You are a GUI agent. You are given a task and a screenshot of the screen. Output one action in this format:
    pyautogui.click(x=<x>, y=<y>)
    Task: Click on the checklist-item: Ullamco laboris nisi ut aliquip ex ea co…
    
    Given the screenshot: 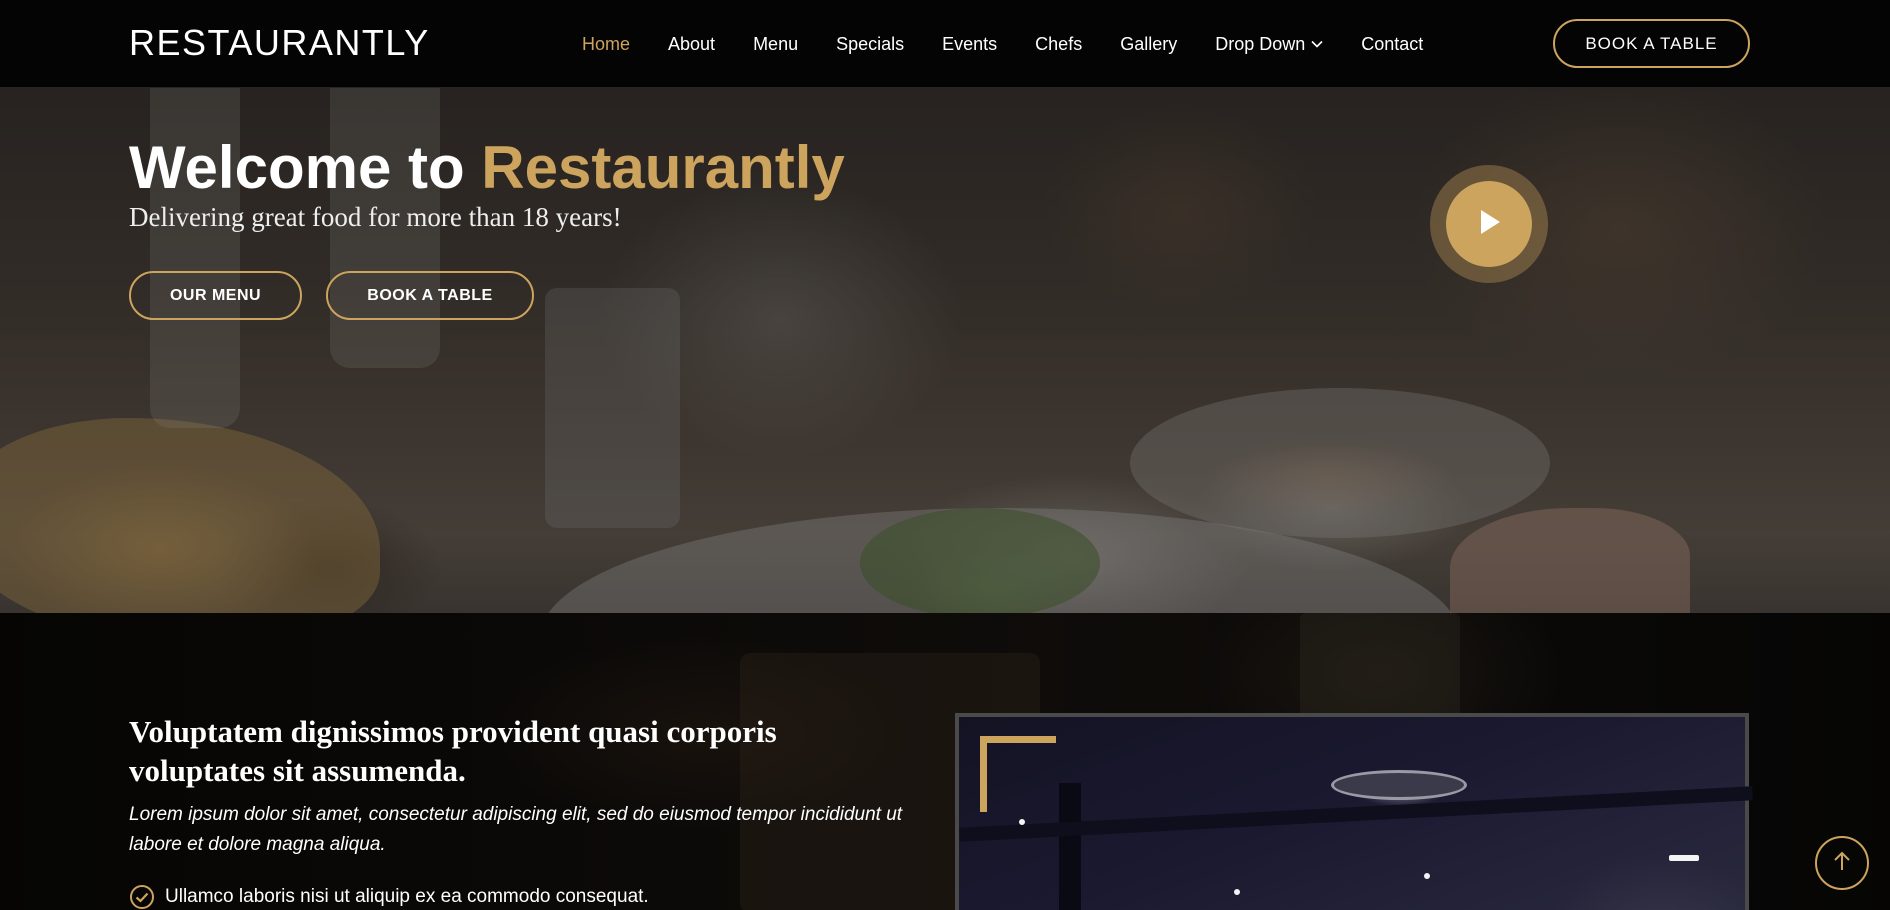 What is the action you would take?
    pyautogui.click(x=389, y=897)
    